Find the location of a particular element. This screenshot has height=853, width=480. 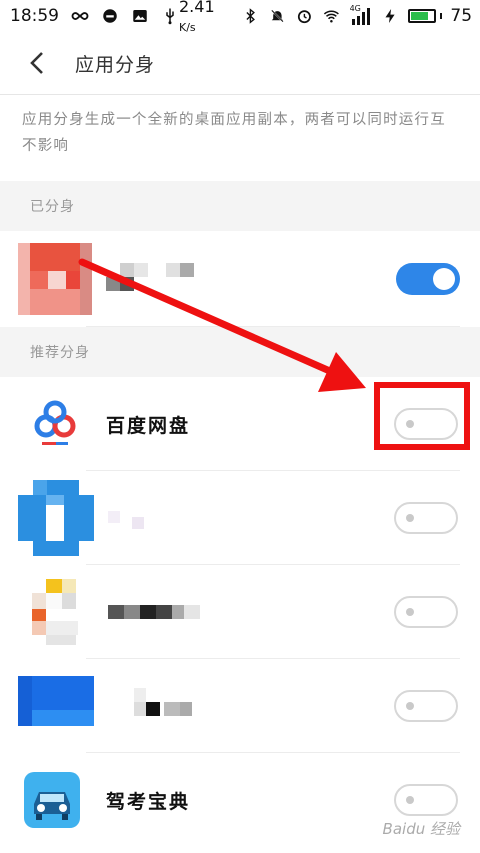

annotation-highlight-box is located at coordinates (422, 416).